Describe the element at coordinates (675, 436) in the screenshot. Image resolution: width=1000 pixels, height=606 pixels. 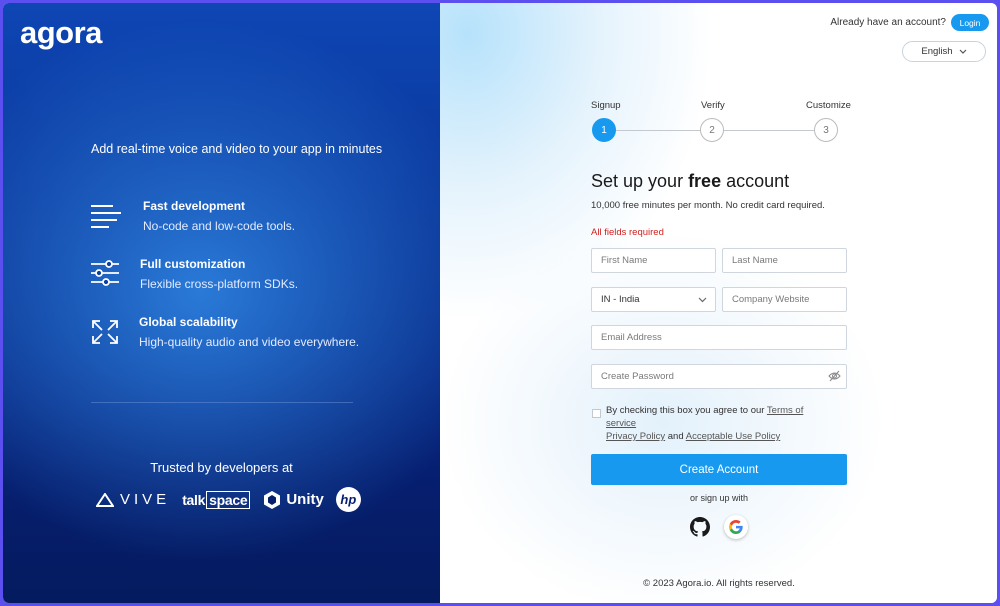
I see `consent-and: and` at that location.